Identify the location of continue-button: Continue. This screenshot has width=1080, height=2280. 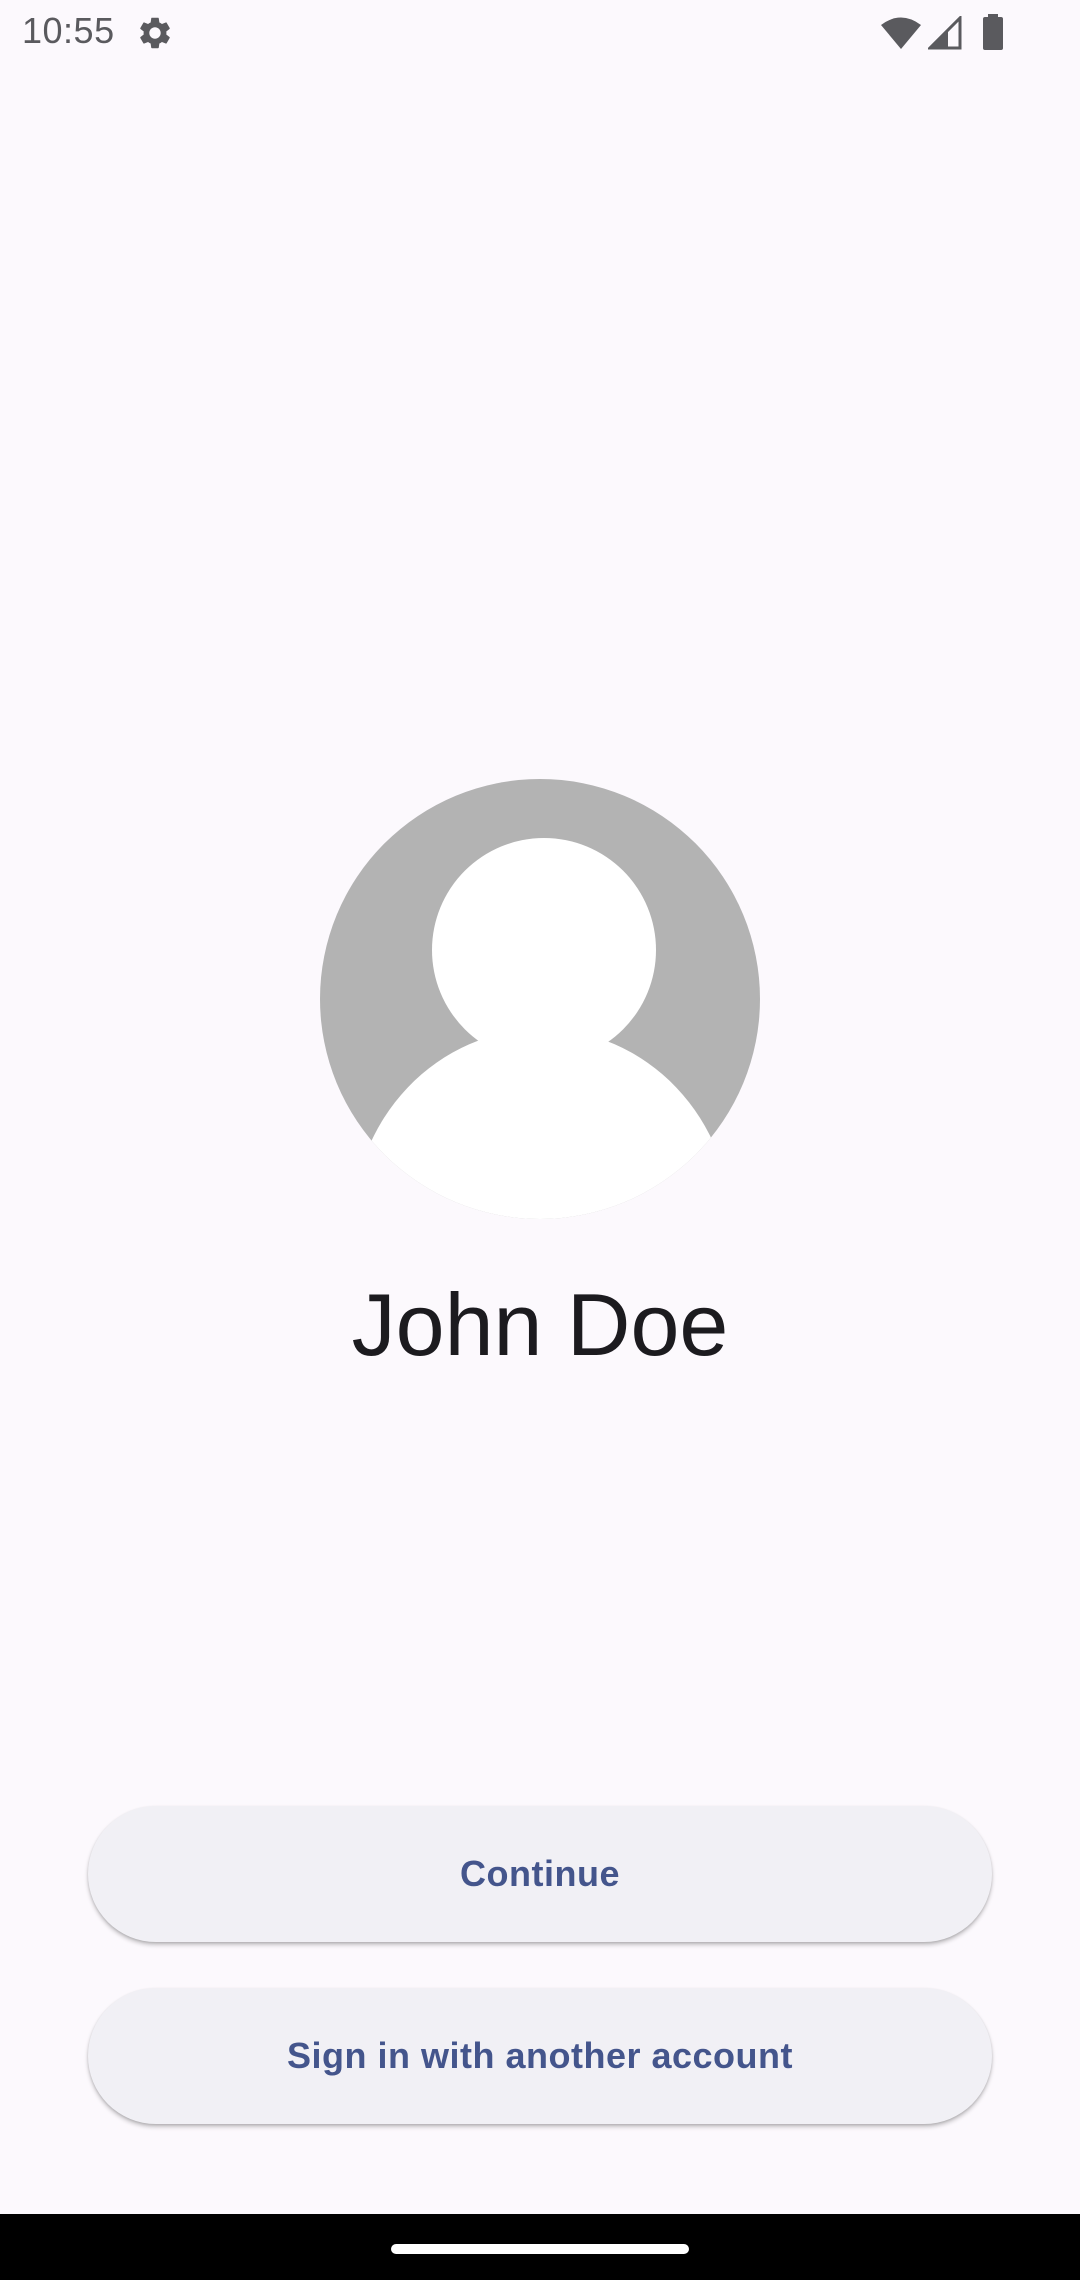
(540, 1874).